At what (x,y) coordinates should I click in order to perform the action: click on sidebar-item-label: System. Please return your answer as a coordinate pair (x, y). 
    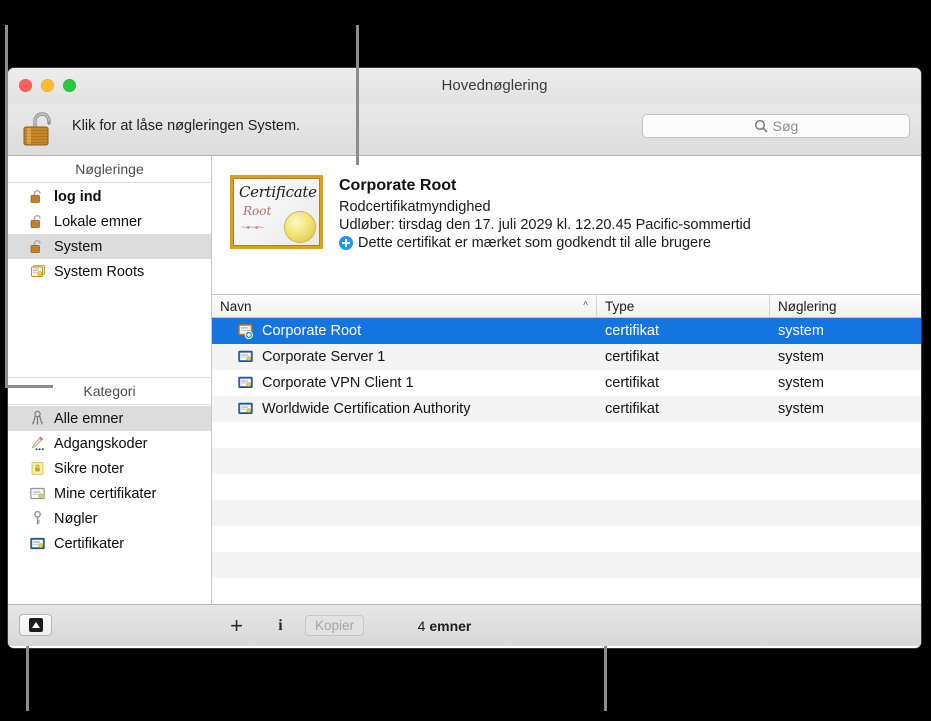
    Looking at the image, I should click on (78, 246).